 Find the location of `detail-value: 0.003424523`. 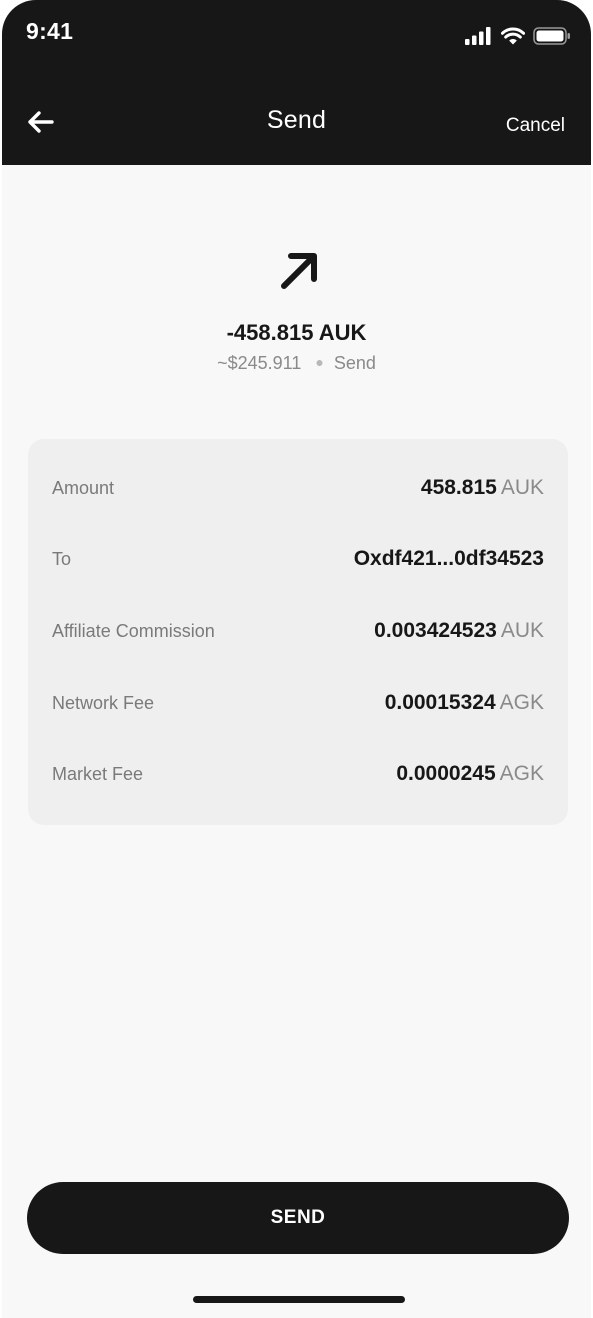

detail-value: 0.003424523 is located at coordinates (435, 630).